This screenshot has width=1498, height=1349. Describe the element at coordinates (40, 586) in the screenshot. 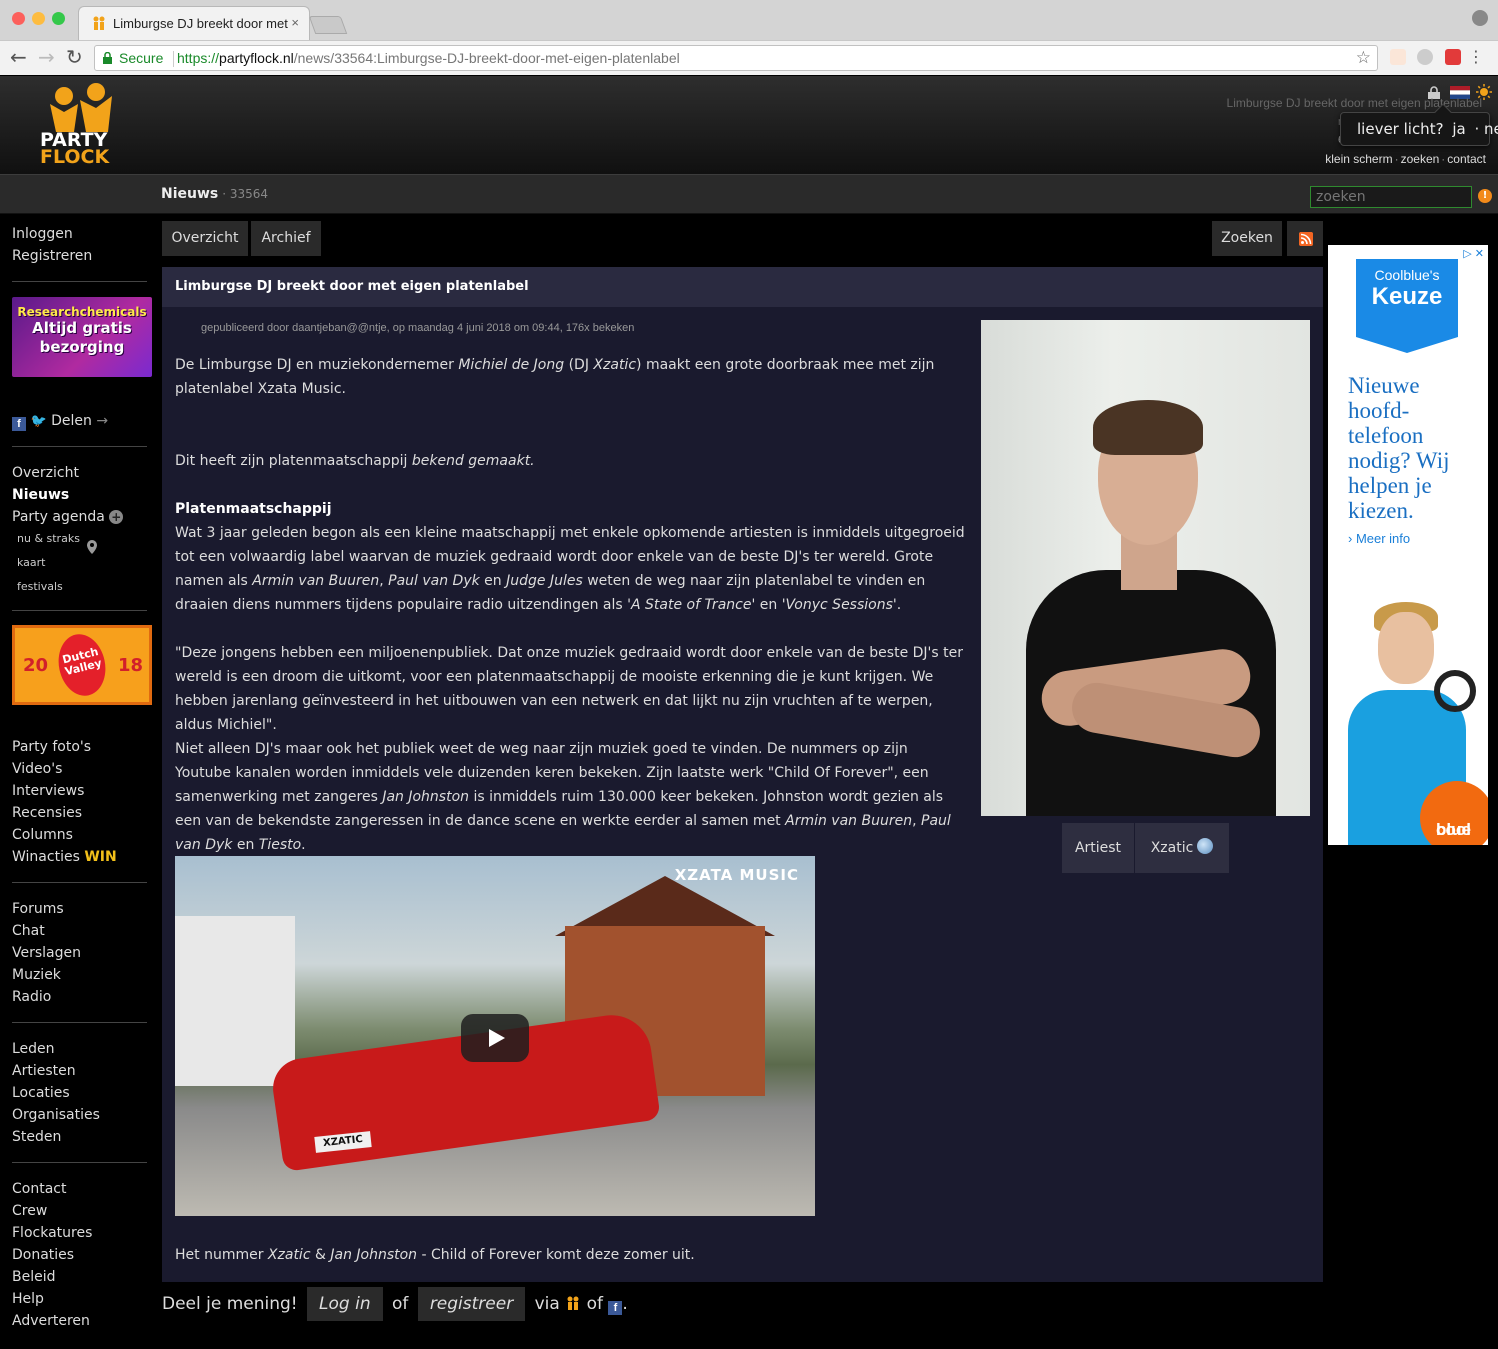

I see `sidebar-item-festivals: festivals` at that location.